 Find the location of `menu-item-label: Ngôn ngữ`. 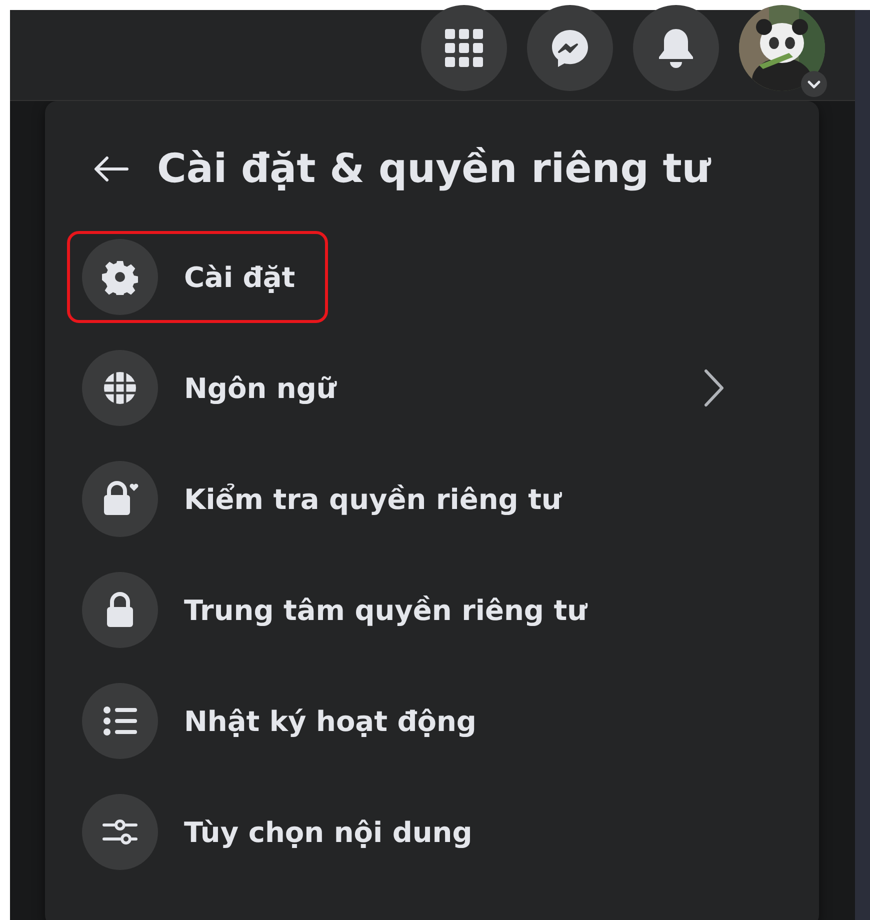

menu-item-label: Ngôn ngữ is located at coordinates (261, 388).